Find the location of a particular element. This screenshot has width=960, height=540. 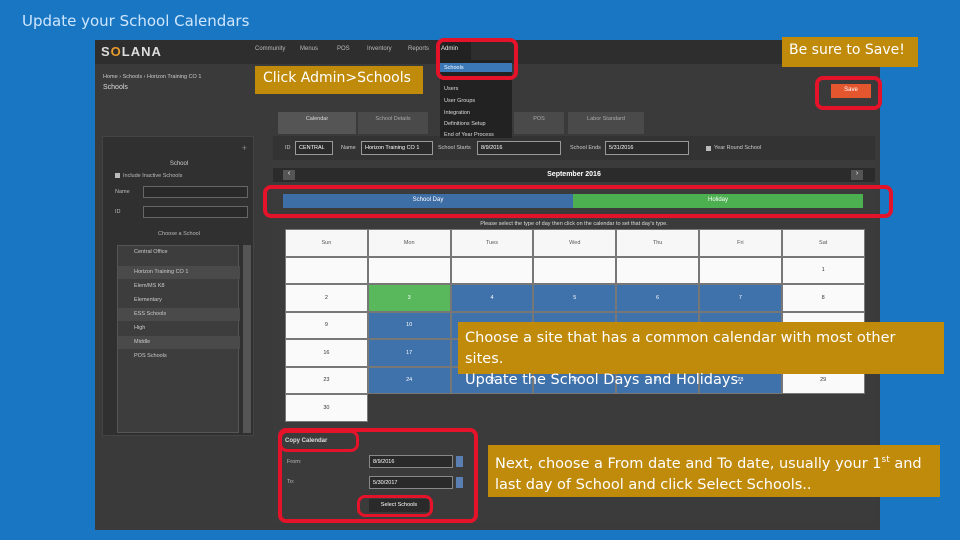

school-panel-title: School is located at coordinates (179, 164).